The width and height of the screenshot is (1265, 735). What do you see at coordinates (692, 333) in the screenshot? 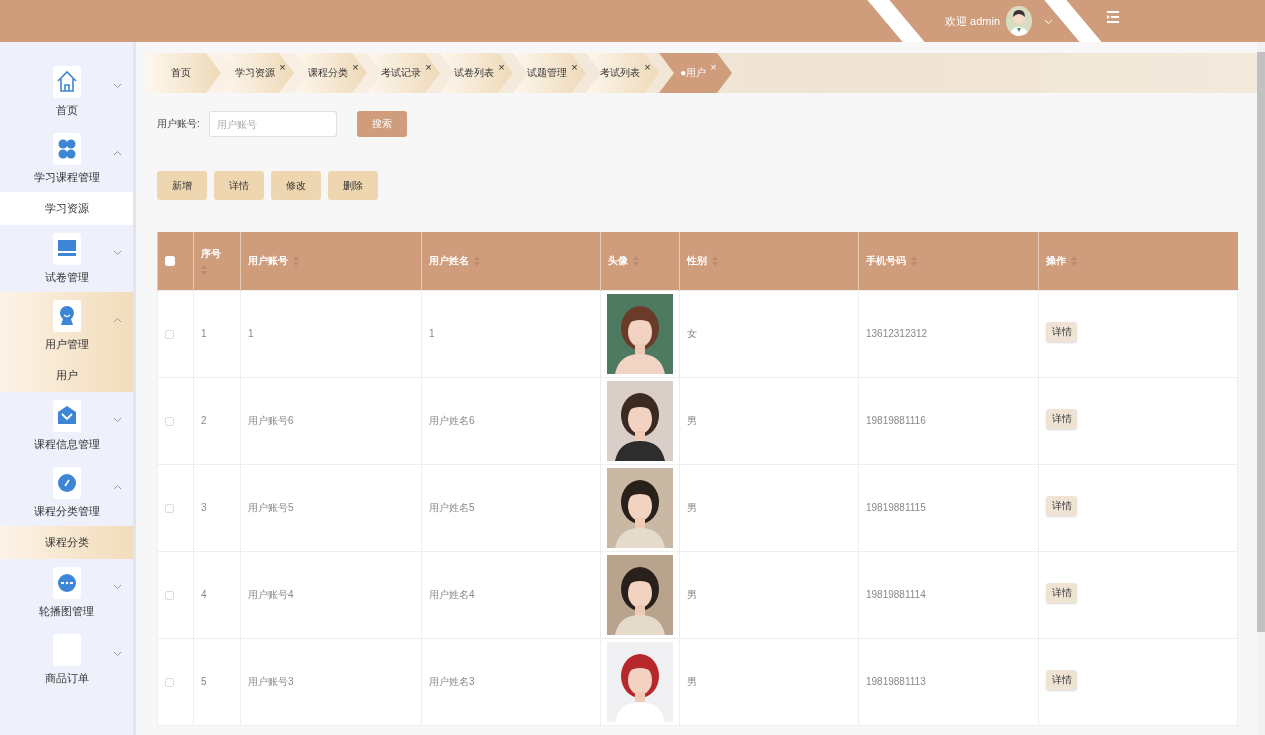
I see `table-cell: 女` at bounding box center [692, 333].